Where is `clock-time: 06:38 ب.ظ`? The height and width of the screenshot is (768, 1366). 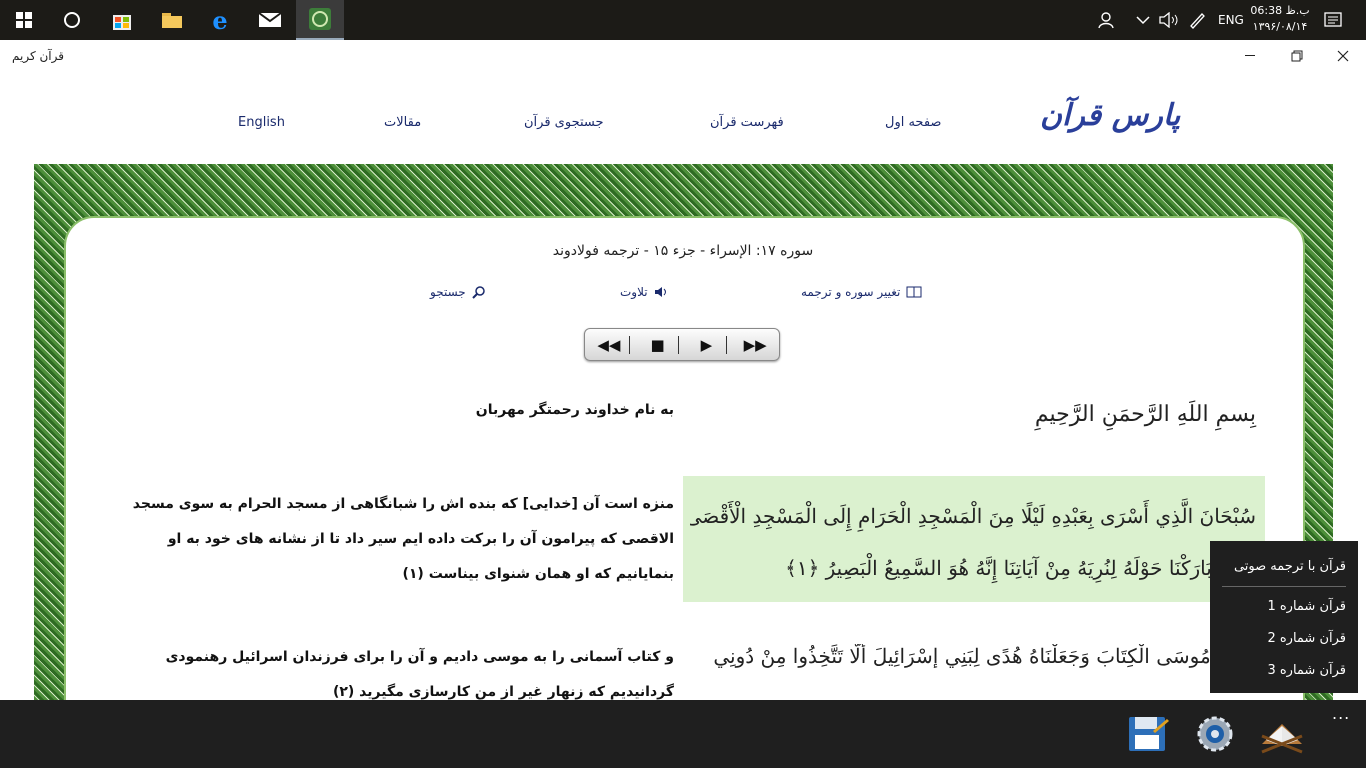 clock-time: 06:38 ب.ظ is located at coordinates (1280, 10).